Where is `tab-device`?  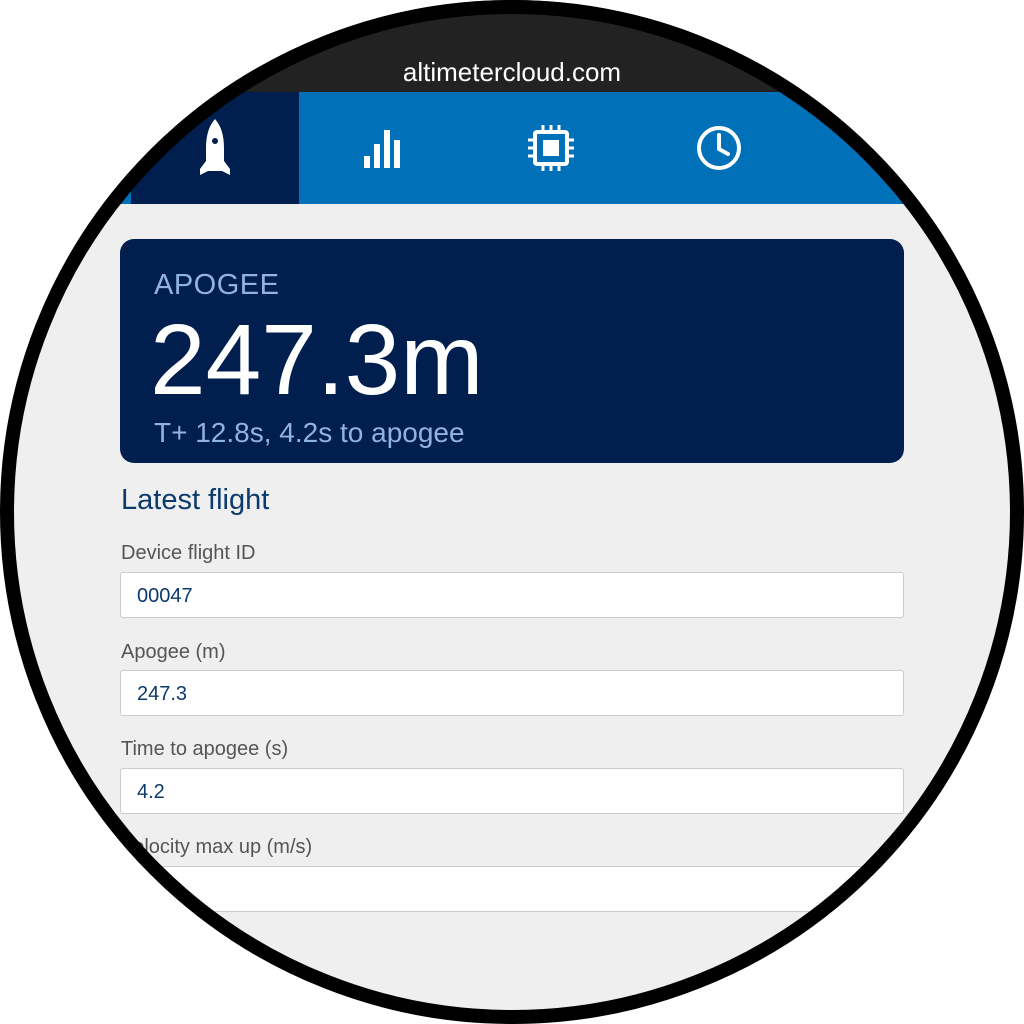 tab-device is located at coordinates (551, 148).